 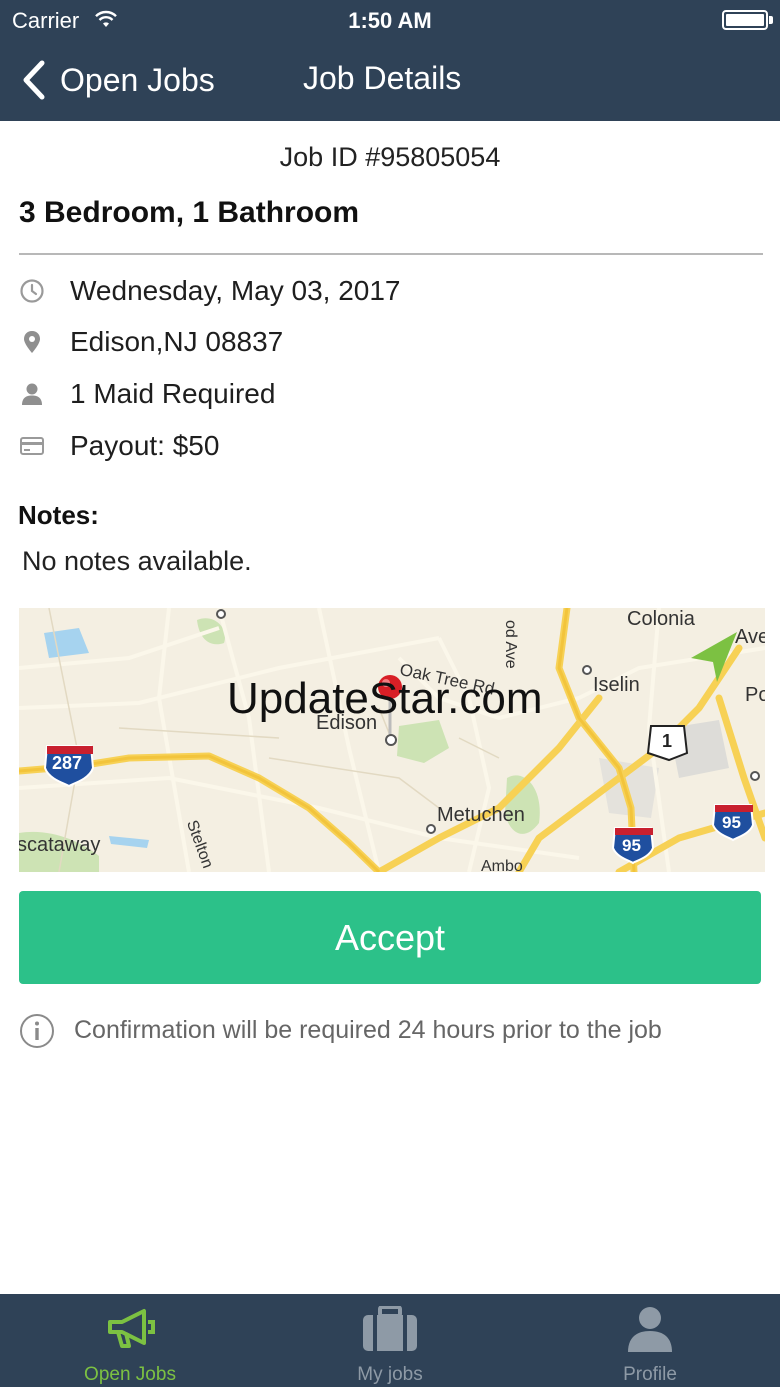 I want to click on shield-i95-left: 95, so click(x=631, y=845).